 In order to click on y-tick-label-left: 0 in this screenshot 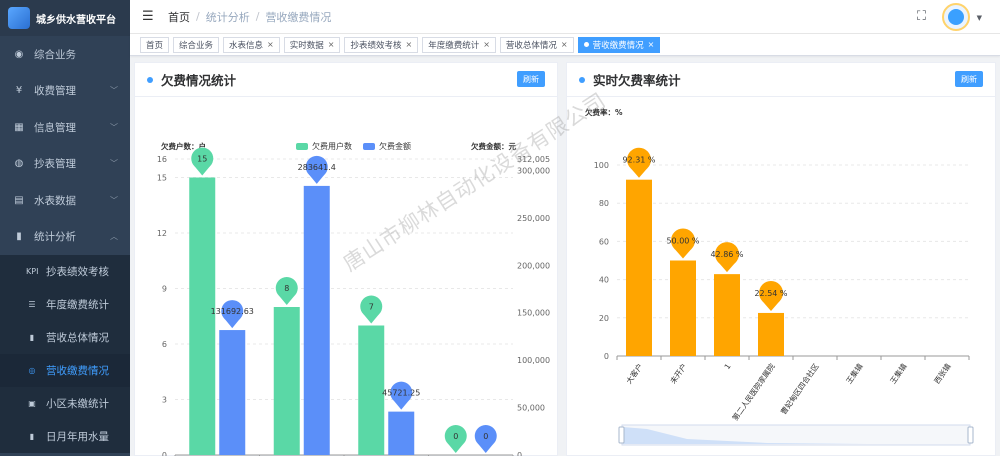, I will do `click(164, 453)`.